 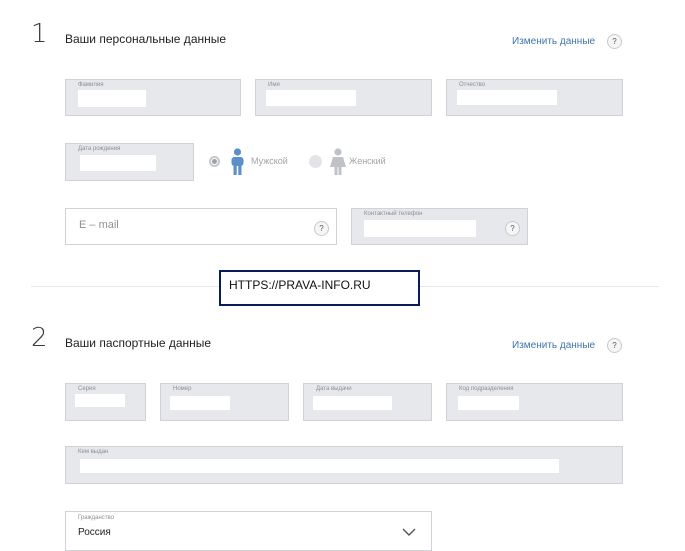 I want to click on issued-by-field: Кем выдан, so click(x=344, y=465).